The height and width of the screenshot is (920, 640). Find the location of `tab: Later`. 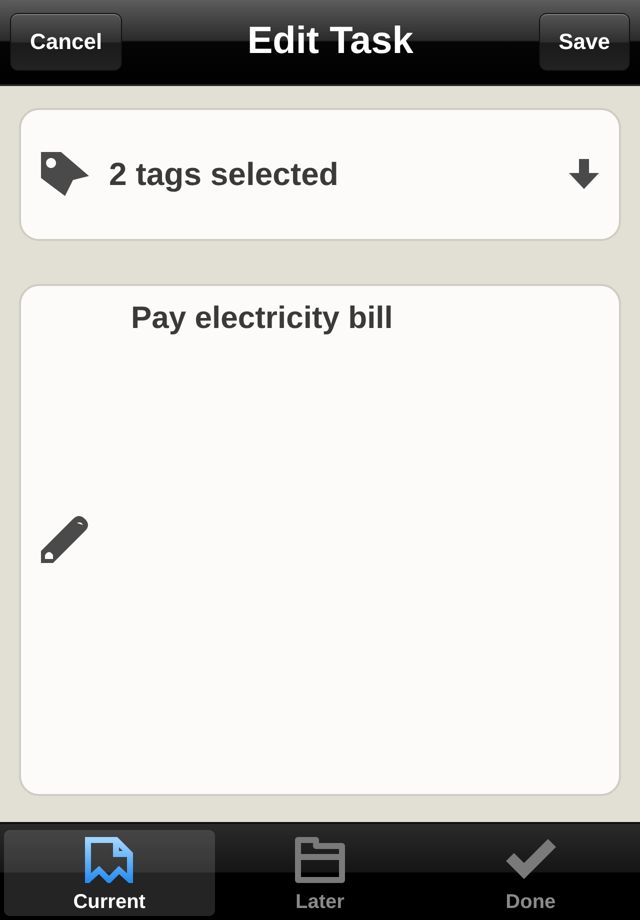

tab: Later is located at coordinates (320, 873).